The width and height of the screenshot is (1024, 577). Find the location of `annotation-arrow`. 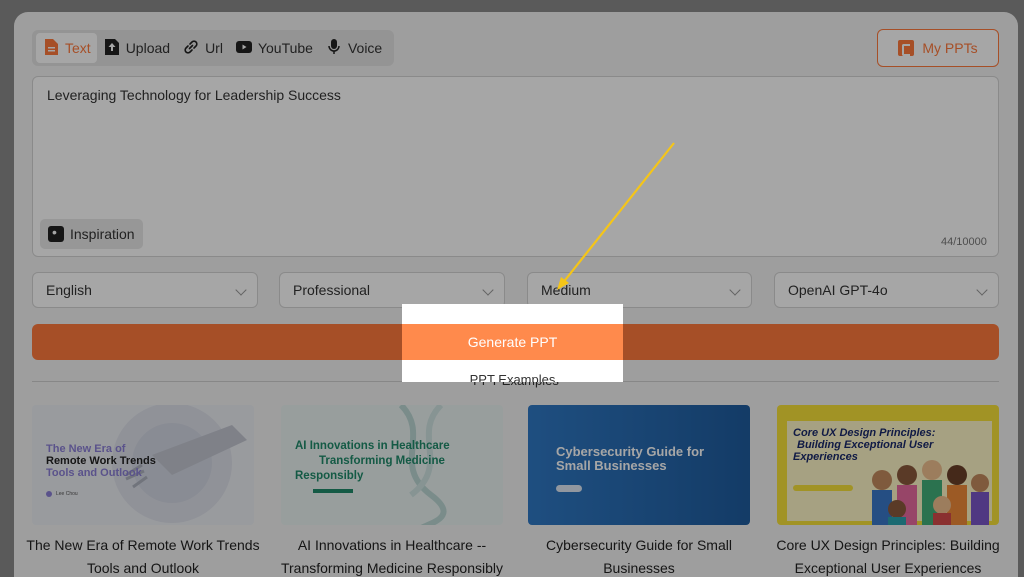

annotation-arrow is located at coordinates (616, 216).